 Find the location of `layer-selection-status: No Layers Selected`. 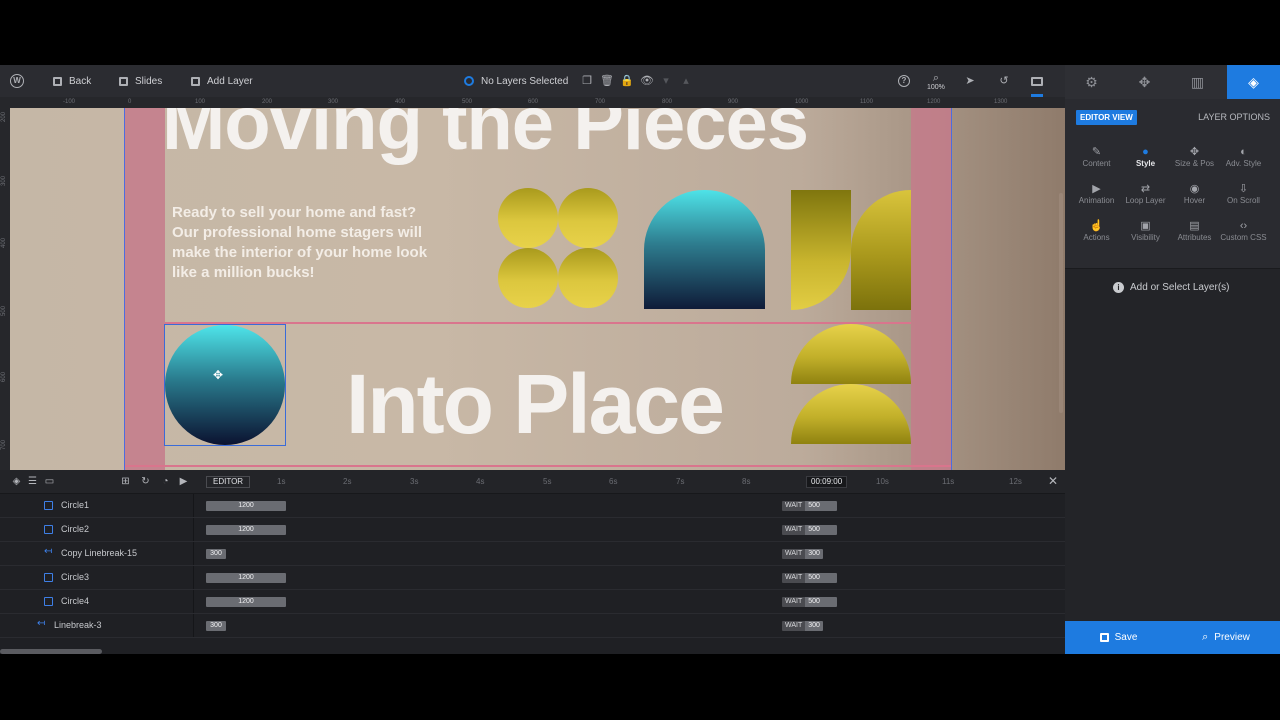

layer-selection-status: No Layers Selected is located at coordinates (516, 81).